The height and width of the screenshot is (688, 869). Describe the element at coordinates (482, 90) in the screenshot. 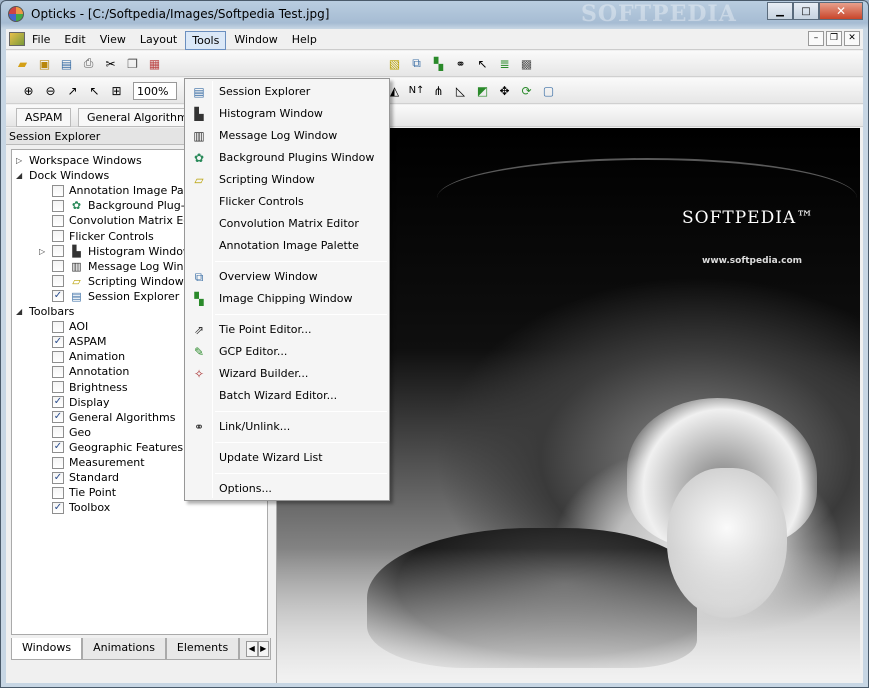

I see `color-bands-icon: ◩` at that location.